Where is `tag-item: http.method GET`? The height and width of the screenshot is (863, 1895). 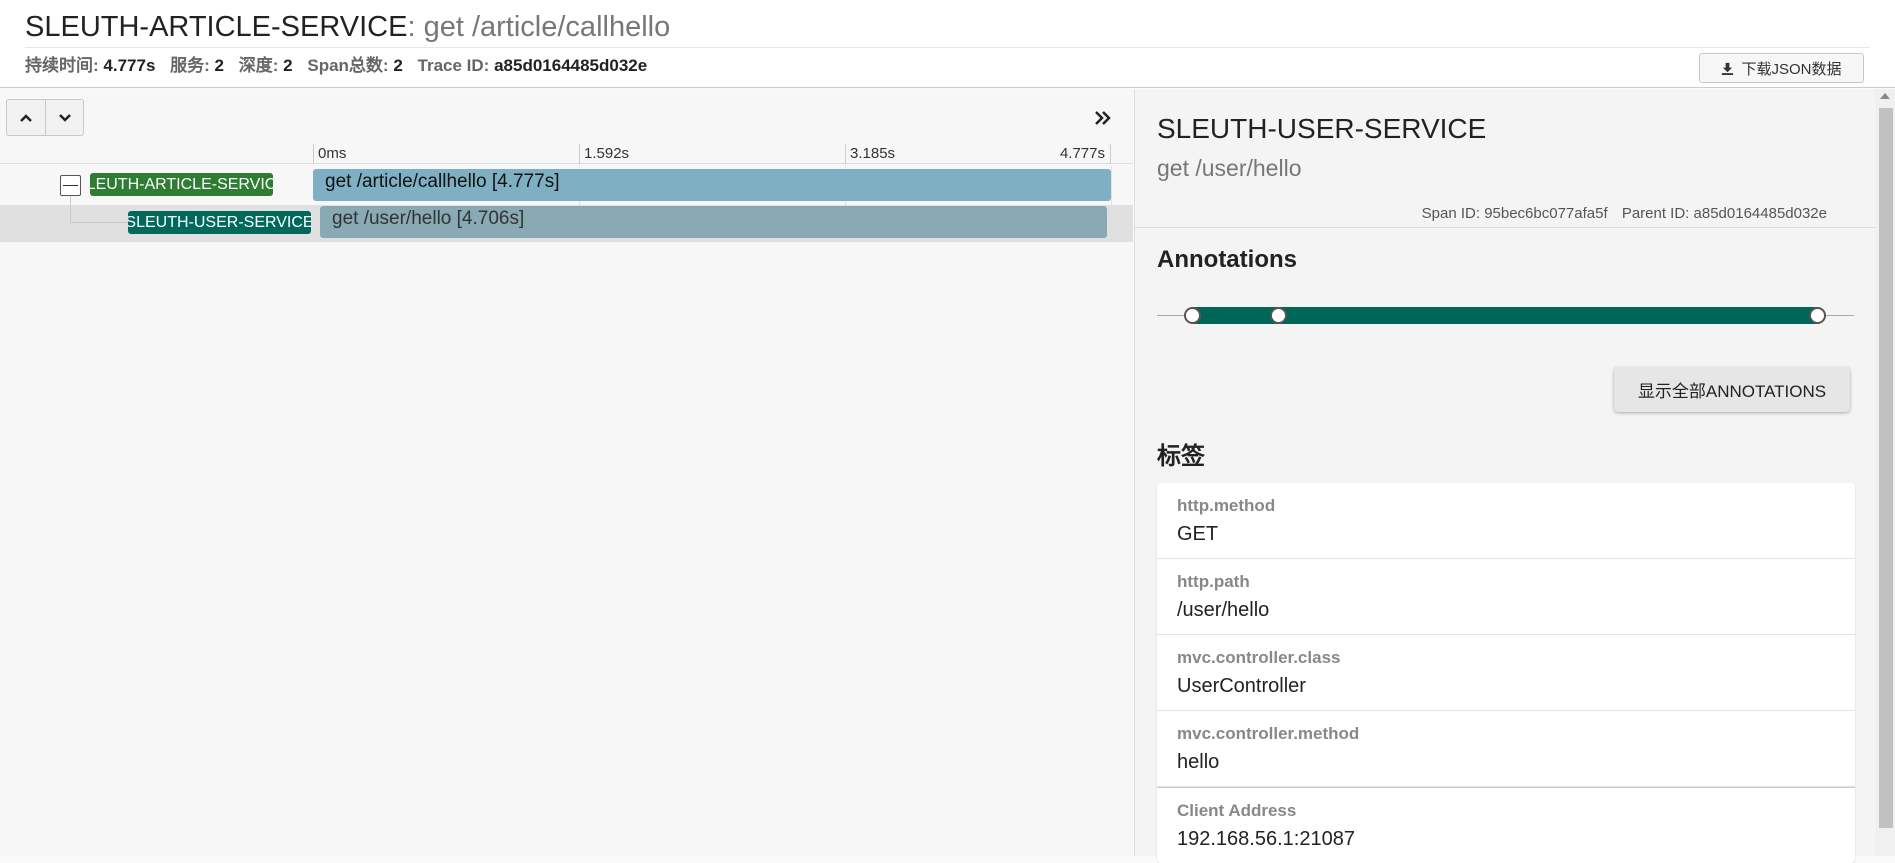 tag-item: http.method GET is located at coordinates (1506, 521).